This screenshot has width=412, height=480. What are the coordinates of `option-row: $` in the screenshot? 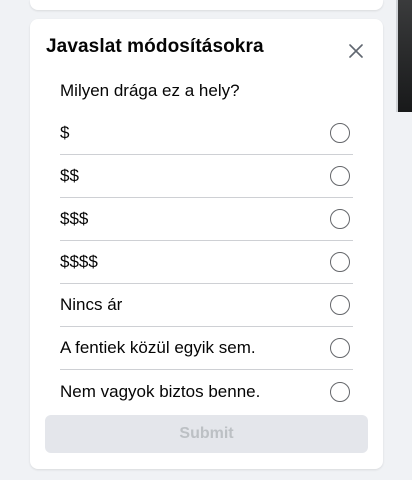 It's located at (206, 133).